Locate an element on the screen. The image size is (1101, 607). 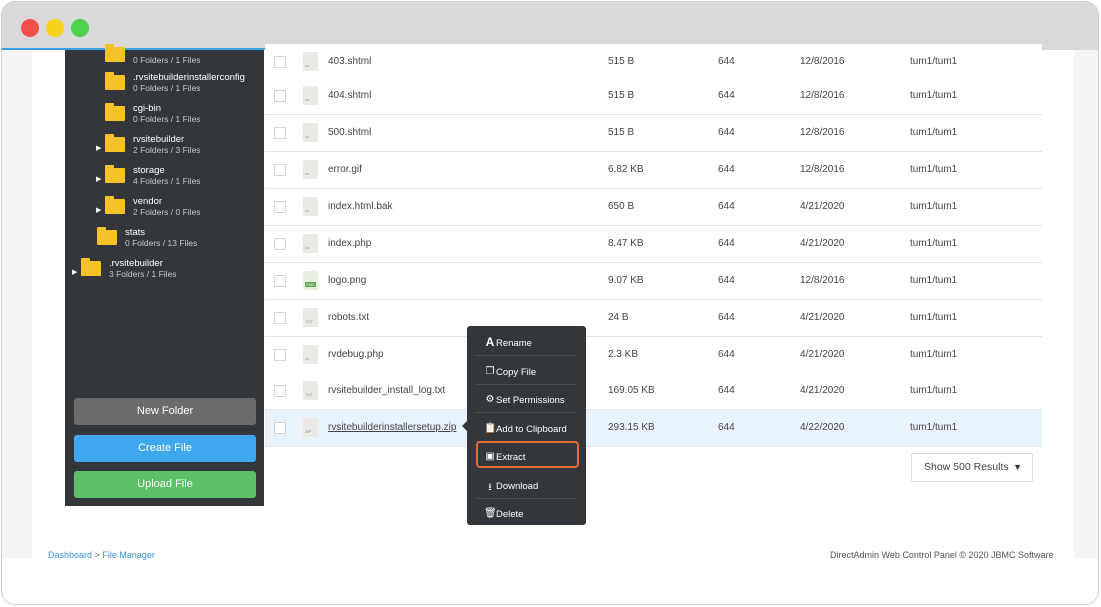
folder-meta: 3 Folders / 1 Files is located at coordinates (143, 274).